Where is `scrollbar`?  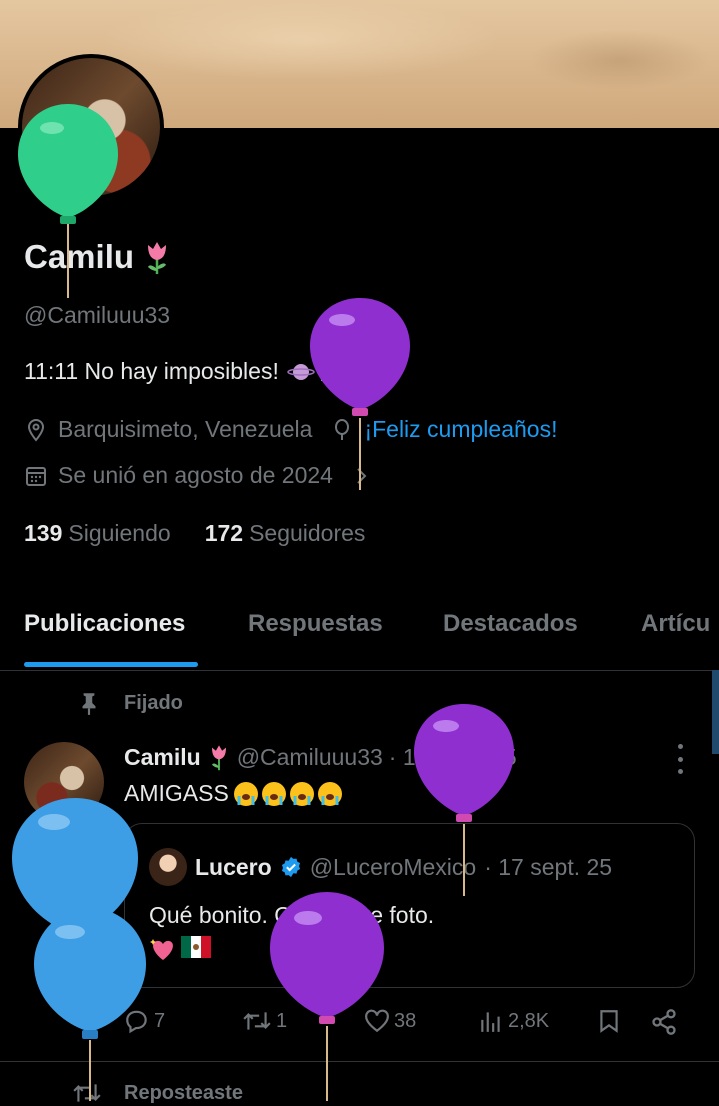 scrollbar is located at coordinates (715, 712).